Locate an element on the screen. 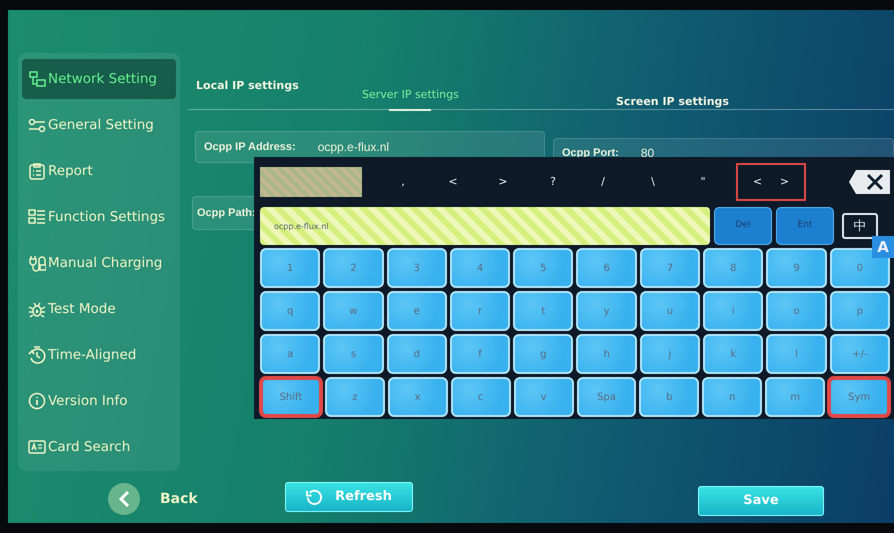  keyboard-key: j is located at coordinates (670, 354).